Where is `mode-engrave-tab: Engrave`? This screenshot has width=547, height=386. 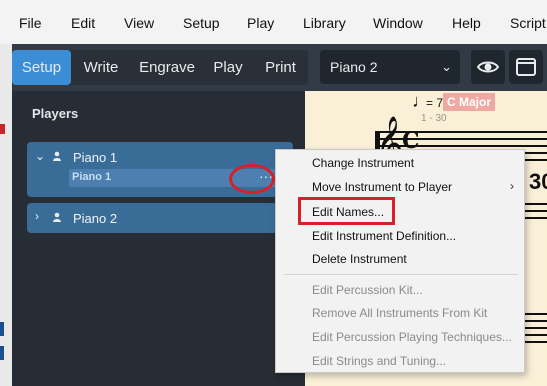 mode-engrave-tab: Engrave is located at coordinates (167, 67).